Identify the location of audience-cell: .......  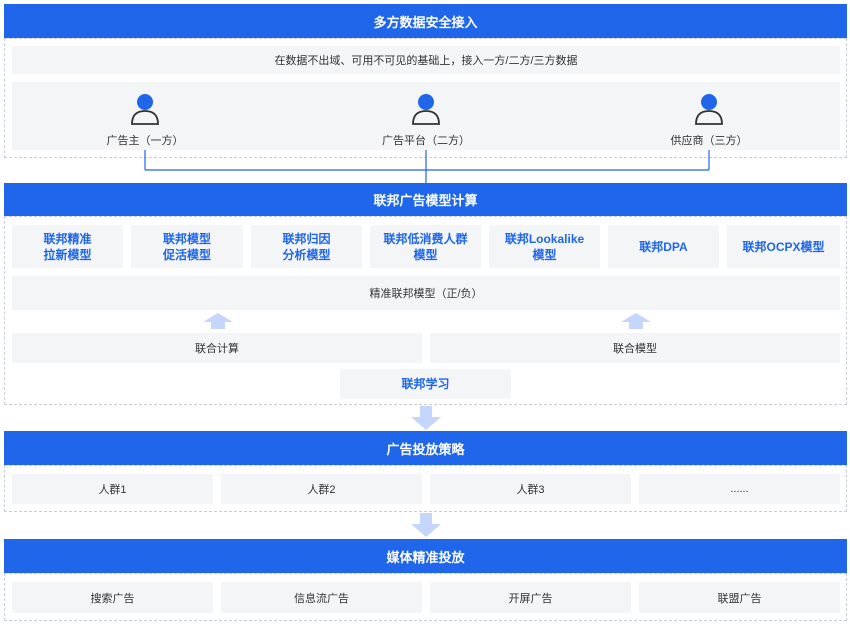
(739, 489).